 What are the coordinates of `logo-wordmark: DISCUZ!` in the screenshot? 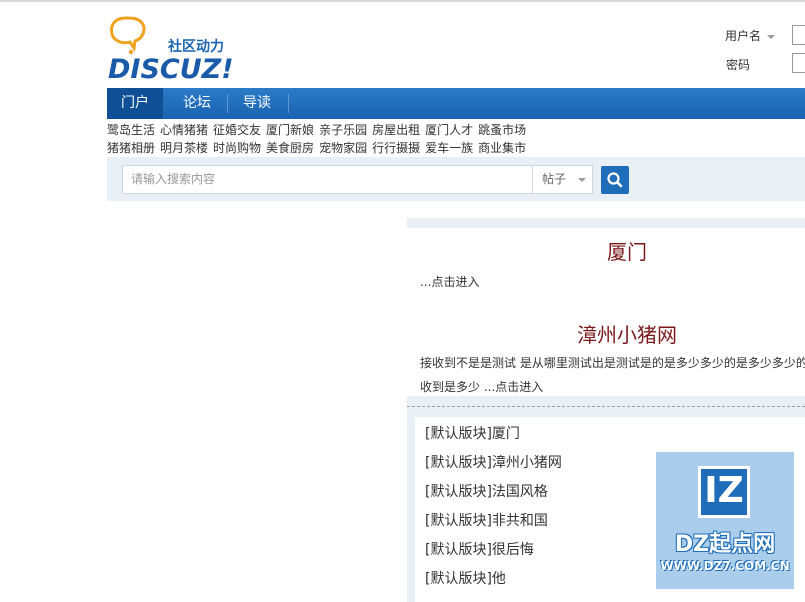 It's located at (171, 69).